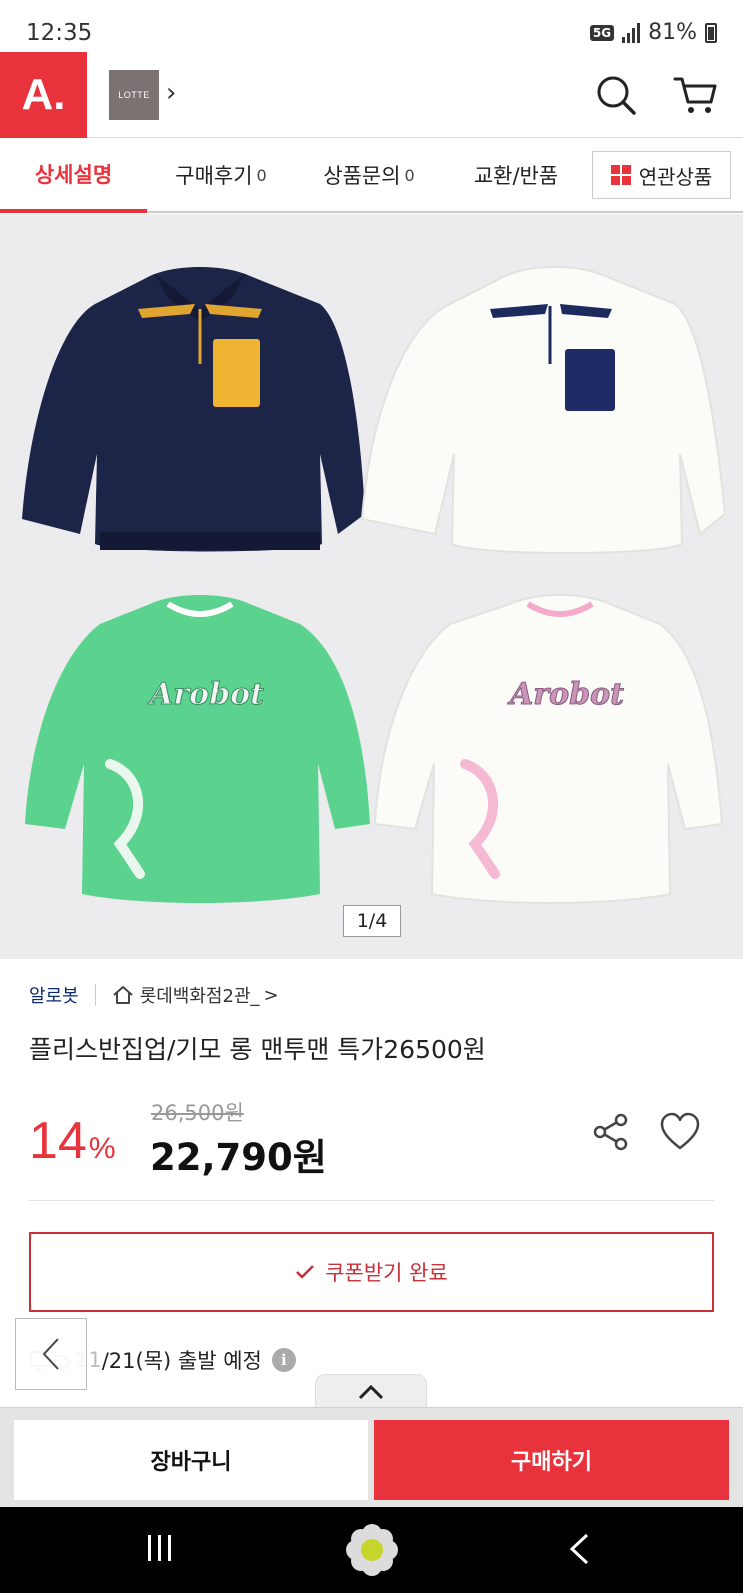  I want to click on tab-label: 교환/반품, so click(516, 176).